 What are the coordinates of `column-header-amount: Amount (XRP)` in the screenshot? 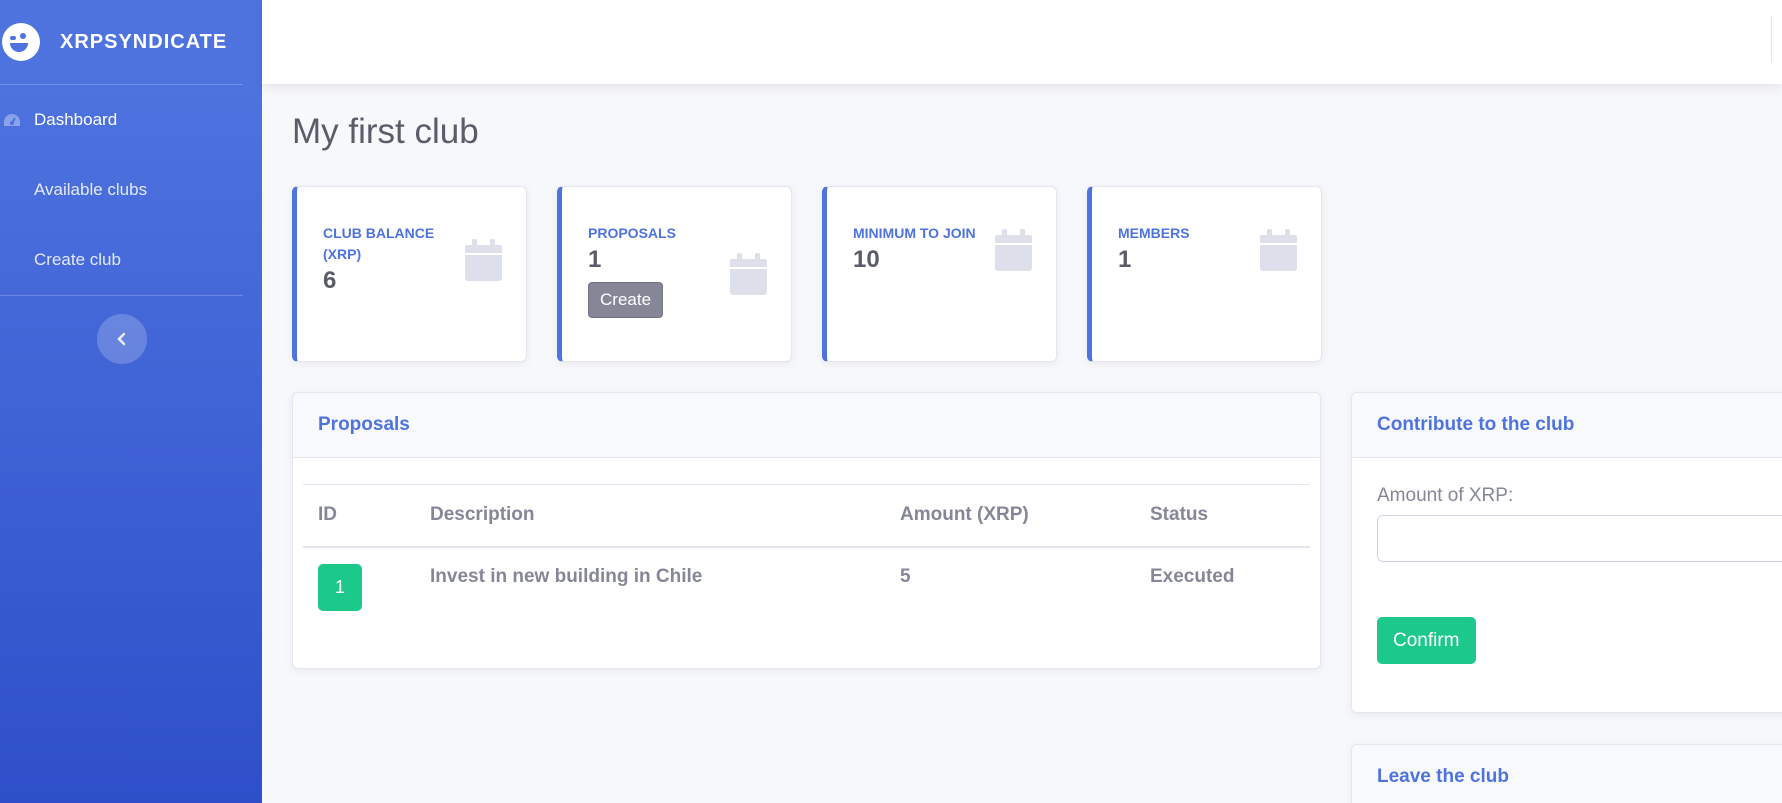 It's located at (1010, 516).